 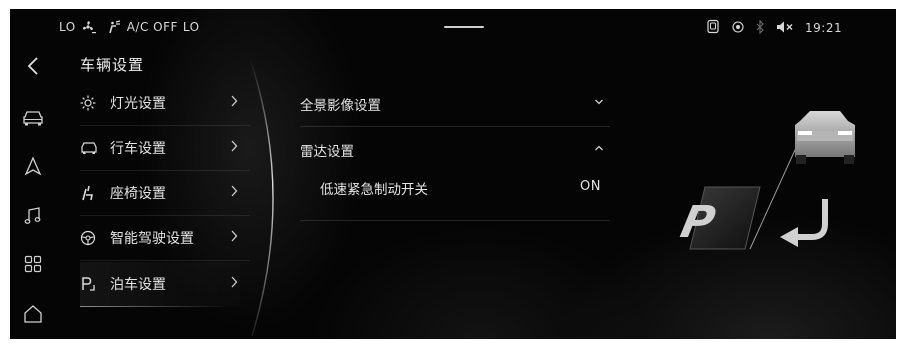 What do you see at coordinates (91, 284) in the screenshot?
I see `parking-icon` at bounding box center [91, 284].